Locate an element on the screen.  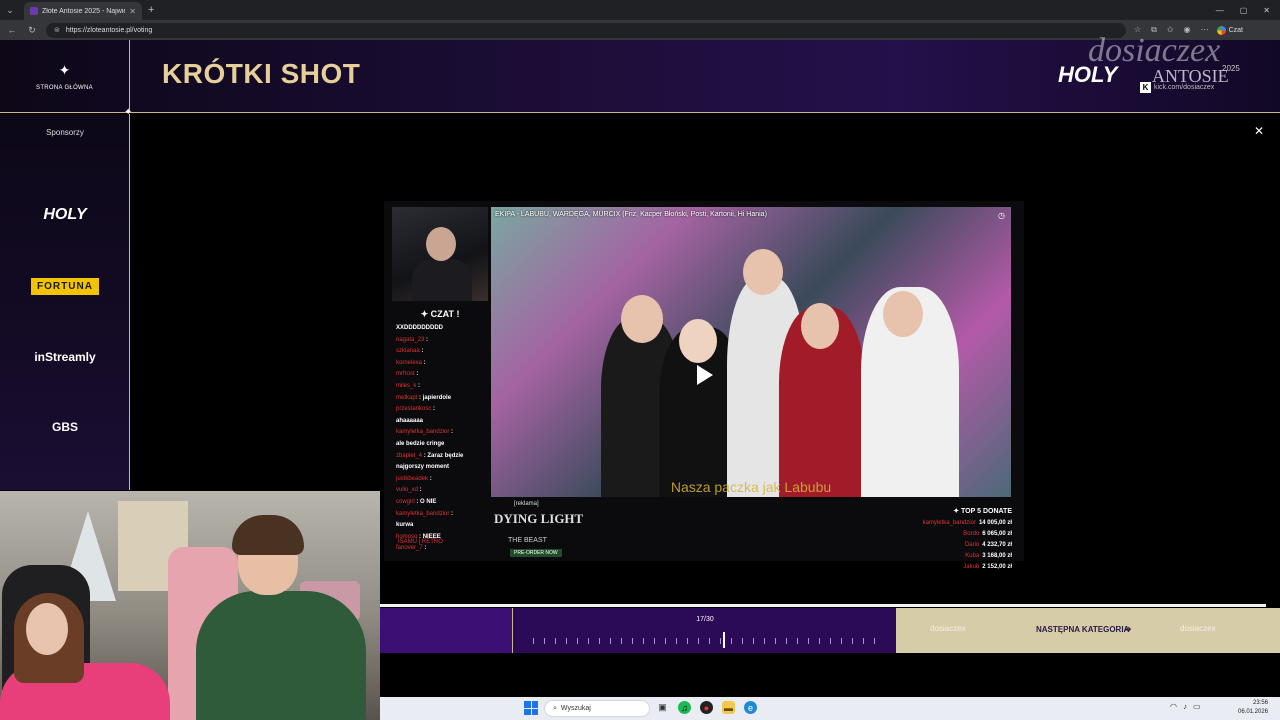
next-category-button: NASTĘPNA KATEGORIA is located at coordinates (1082, 629).